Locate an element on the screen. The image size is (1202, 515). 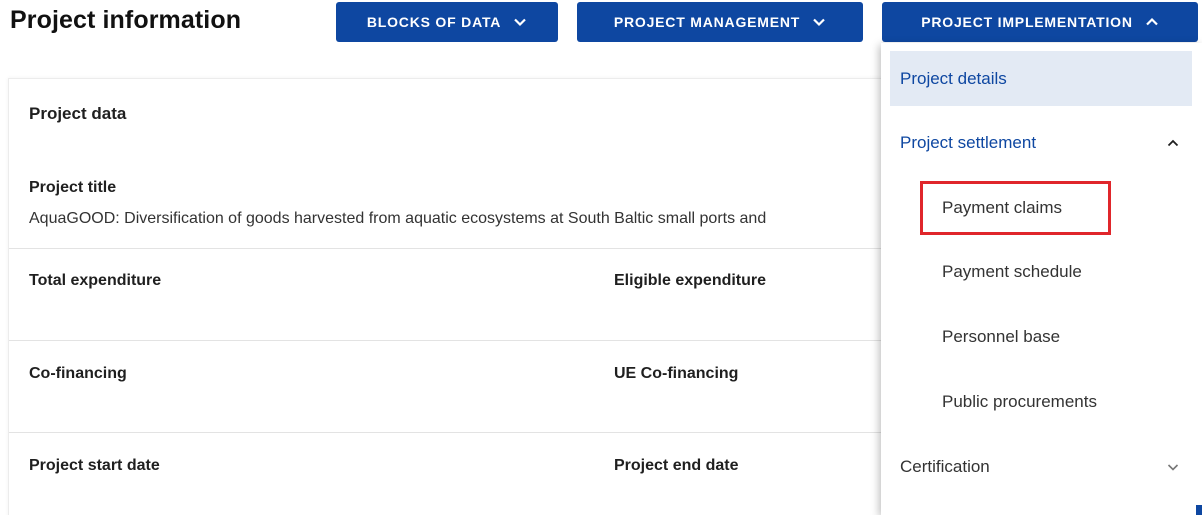
co-financing-label: Co-financing is located at coordinates (78, 373).